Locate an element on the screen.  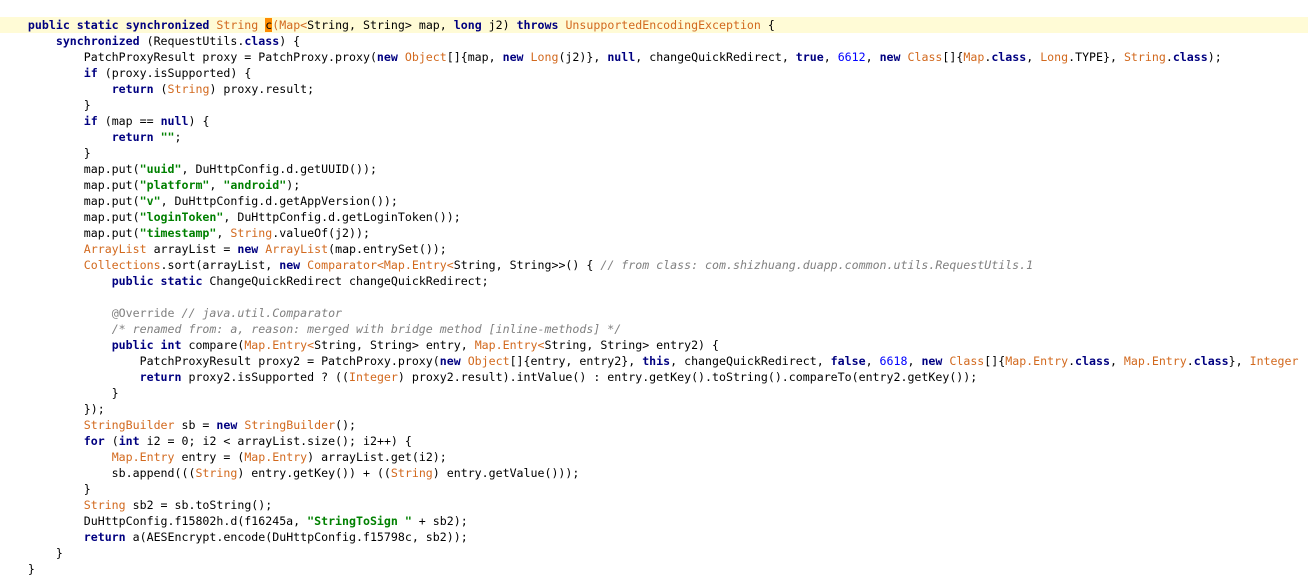
code-token: sb = is located at coordinates (195, 425).